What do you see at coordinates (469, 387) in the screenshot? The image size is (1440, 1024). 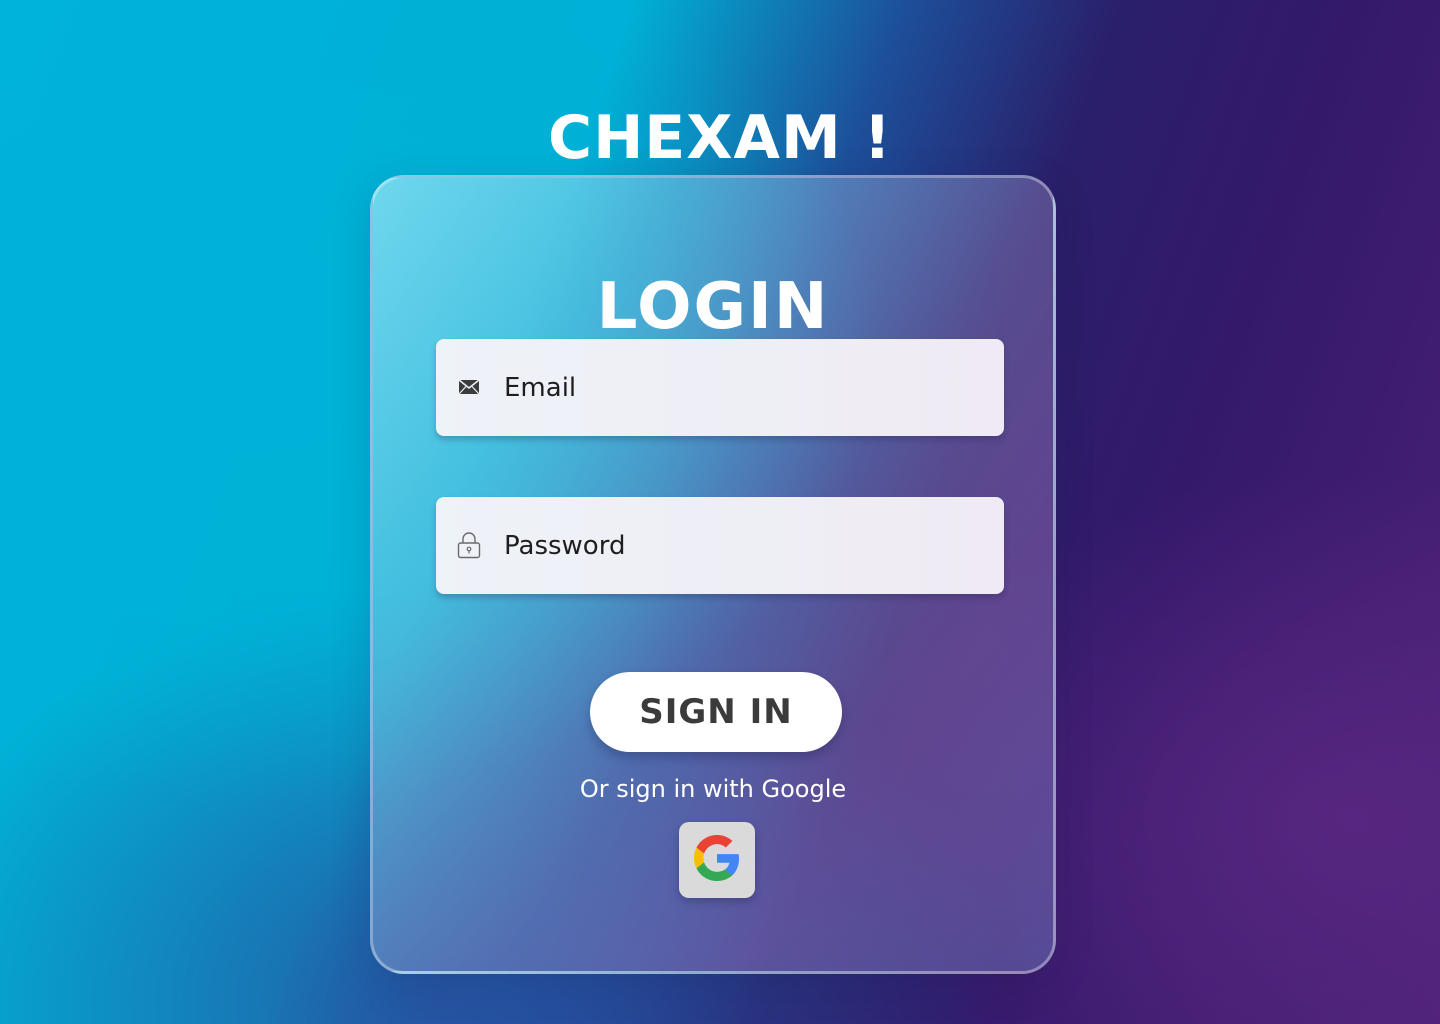 I see `envelope-icon` at bounding box center [469, 387].